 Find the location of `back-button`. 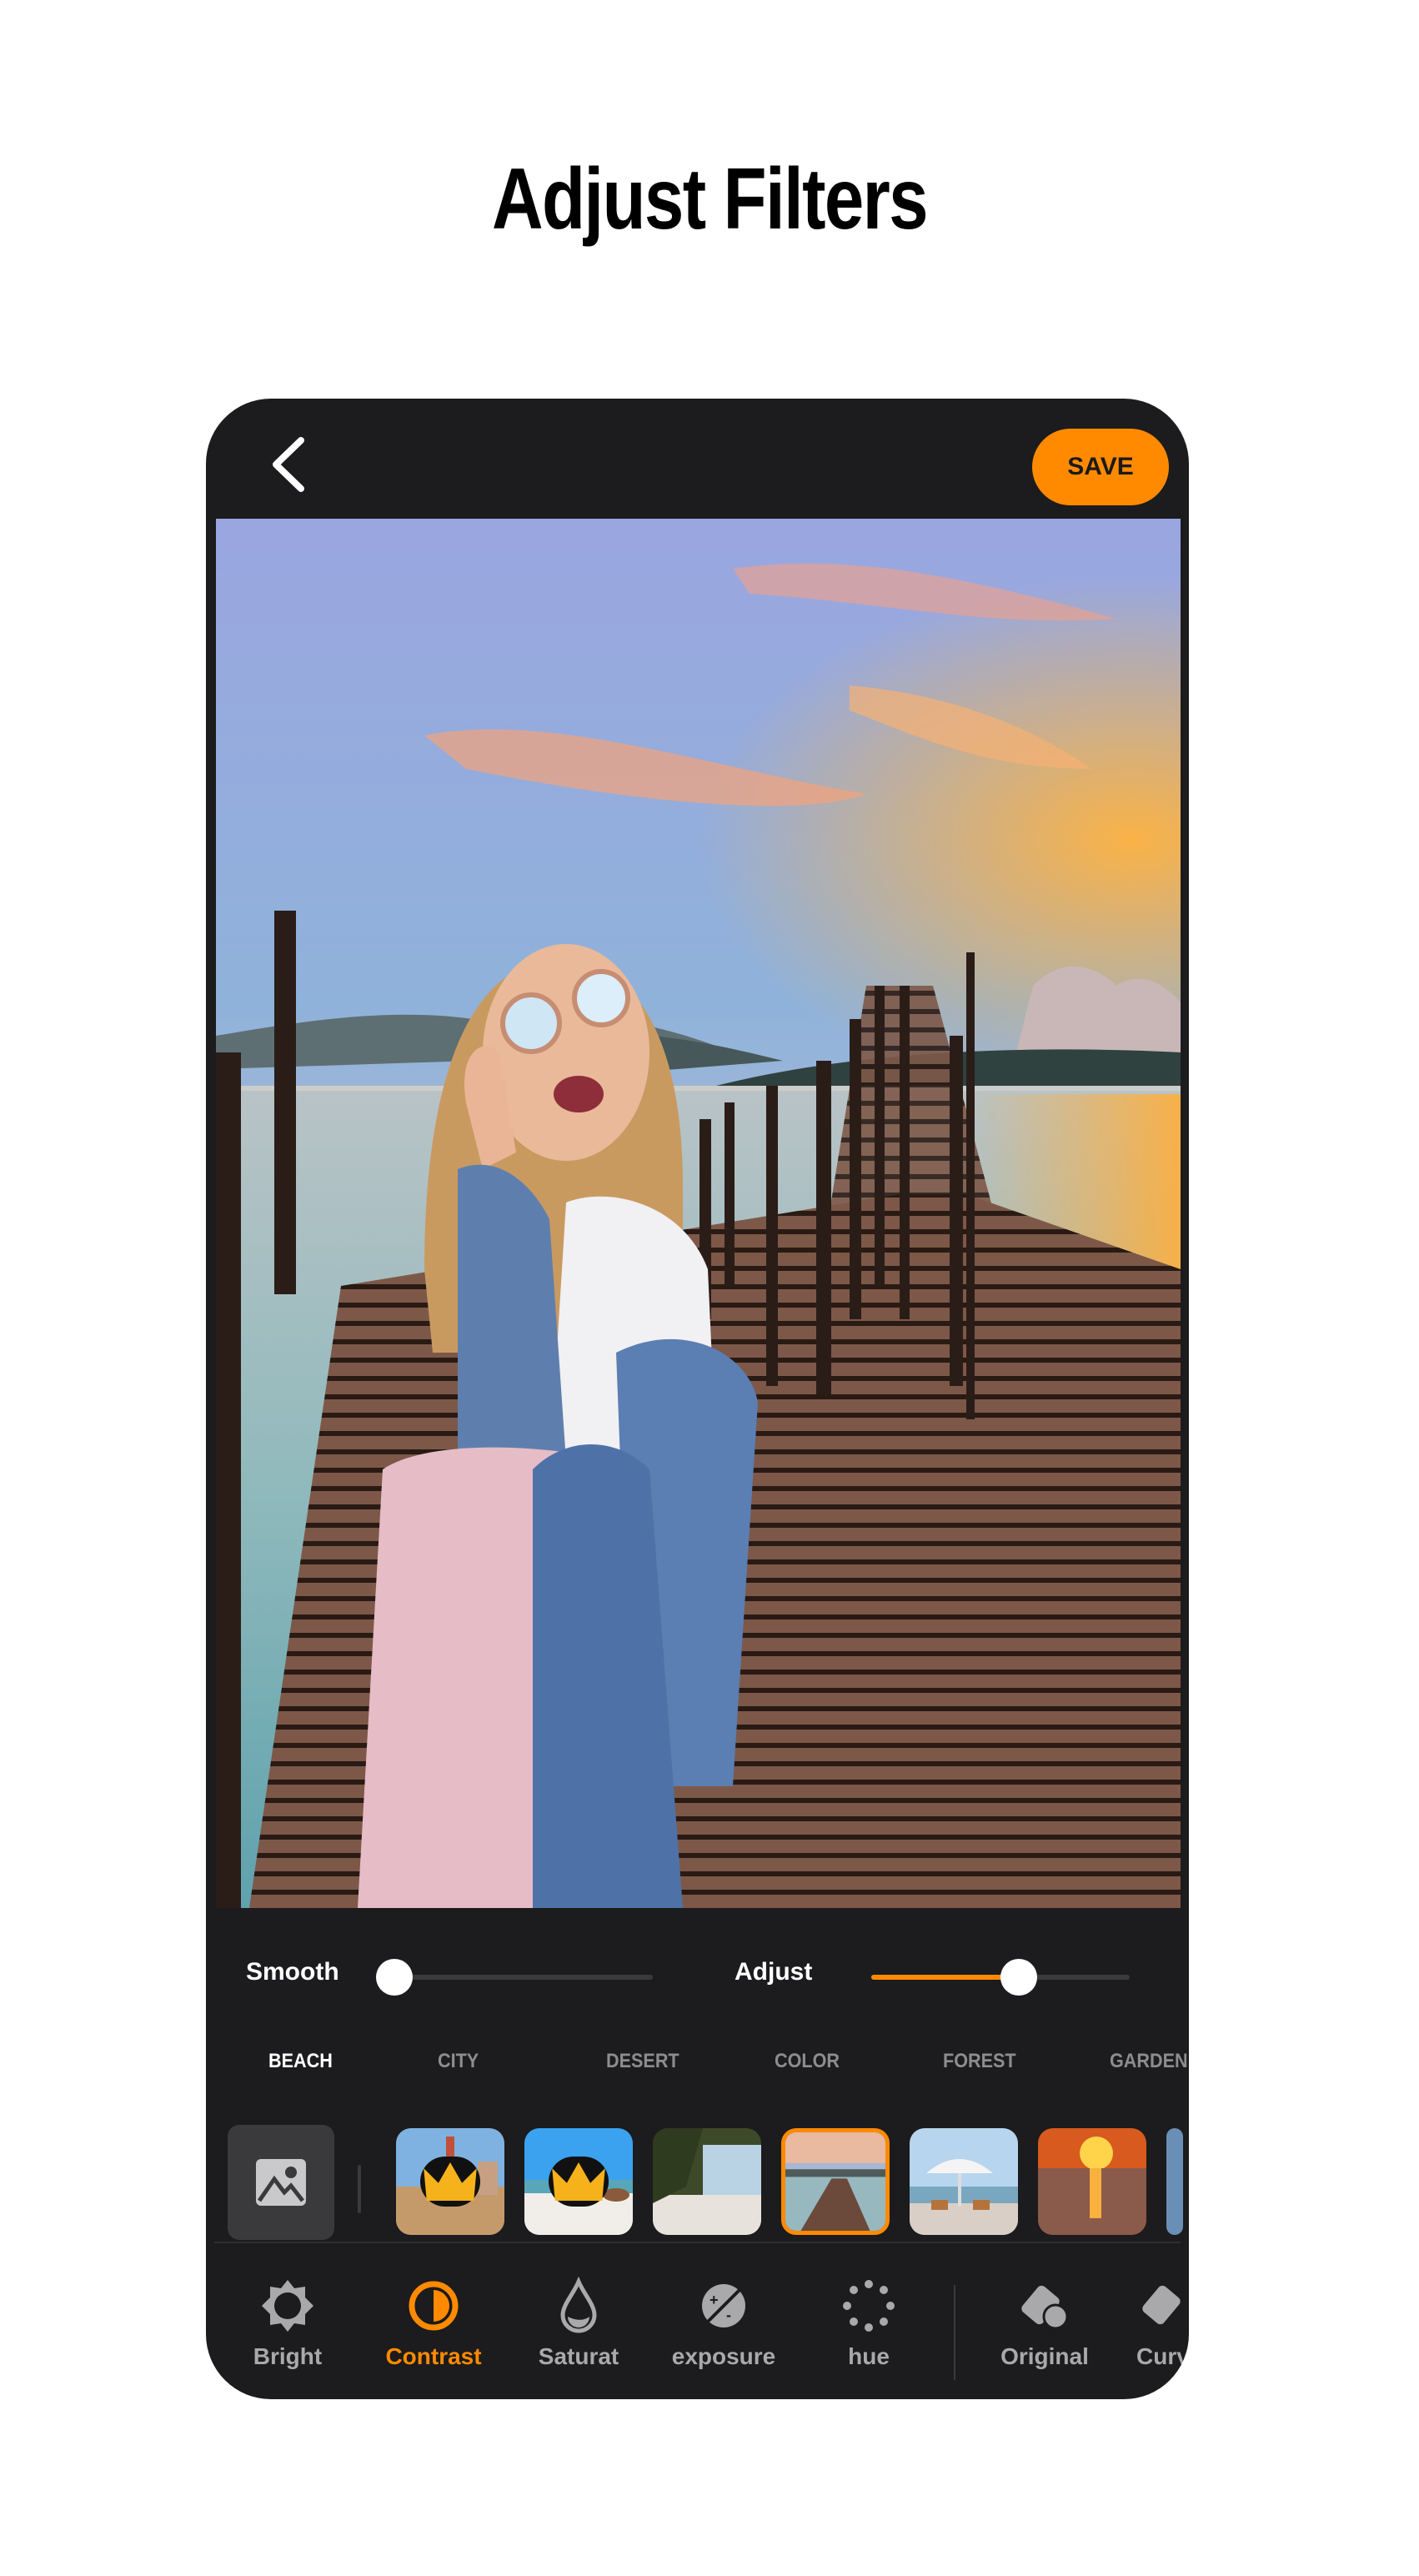

back-button is located at coordinates (289, 465).